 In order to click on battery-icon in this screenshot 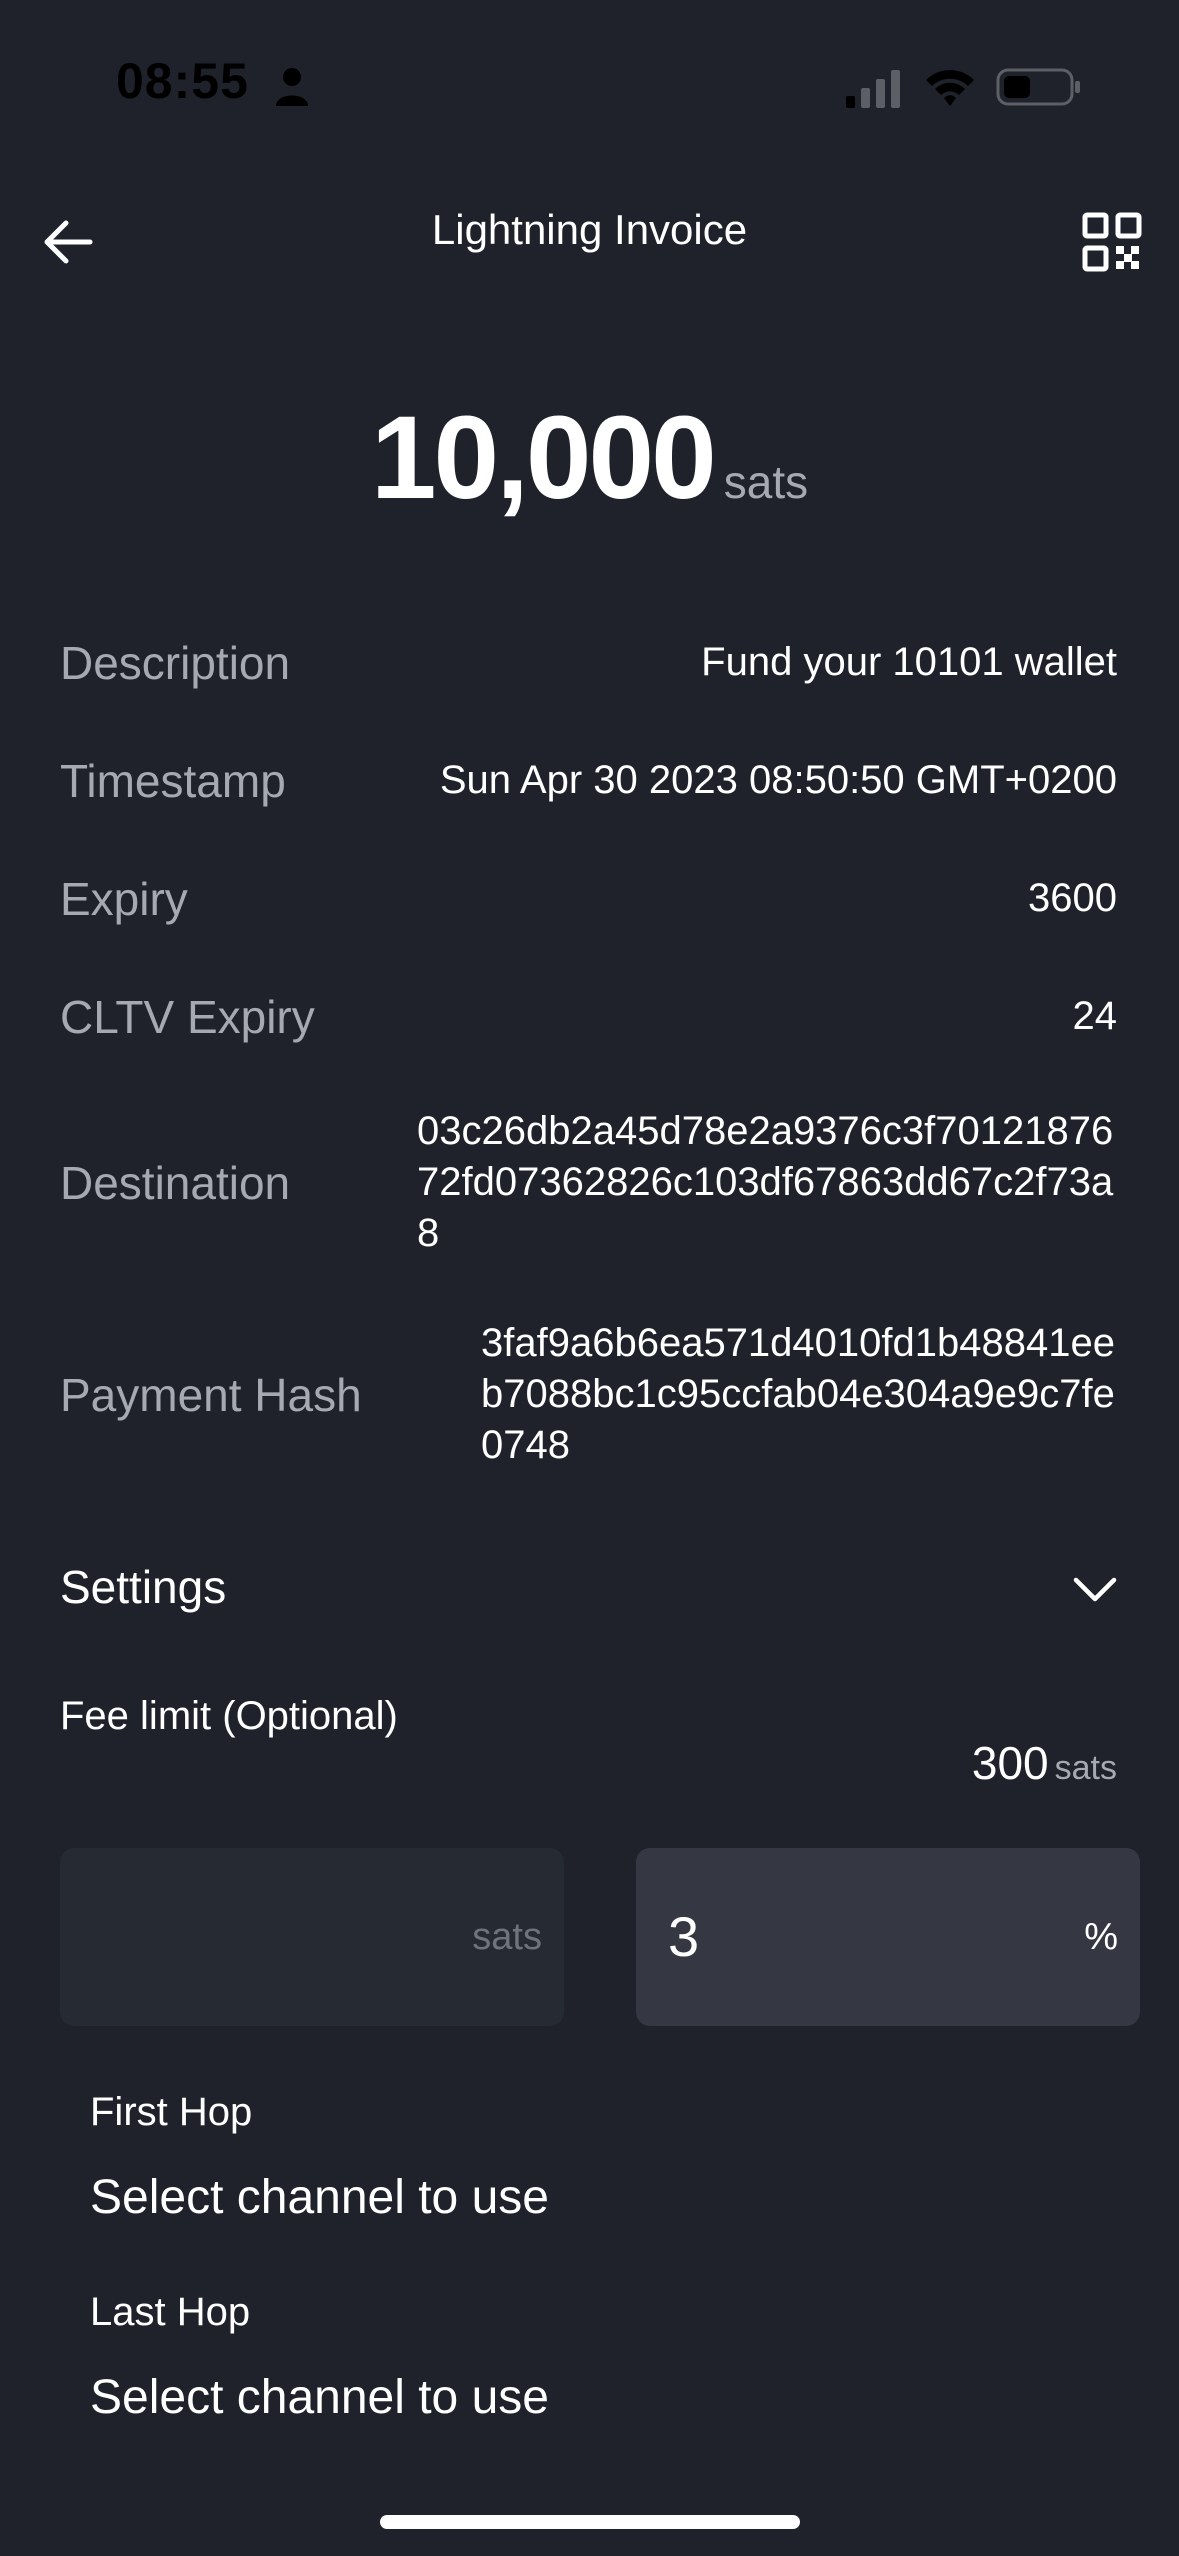, I will do `click(1038, 87)`.